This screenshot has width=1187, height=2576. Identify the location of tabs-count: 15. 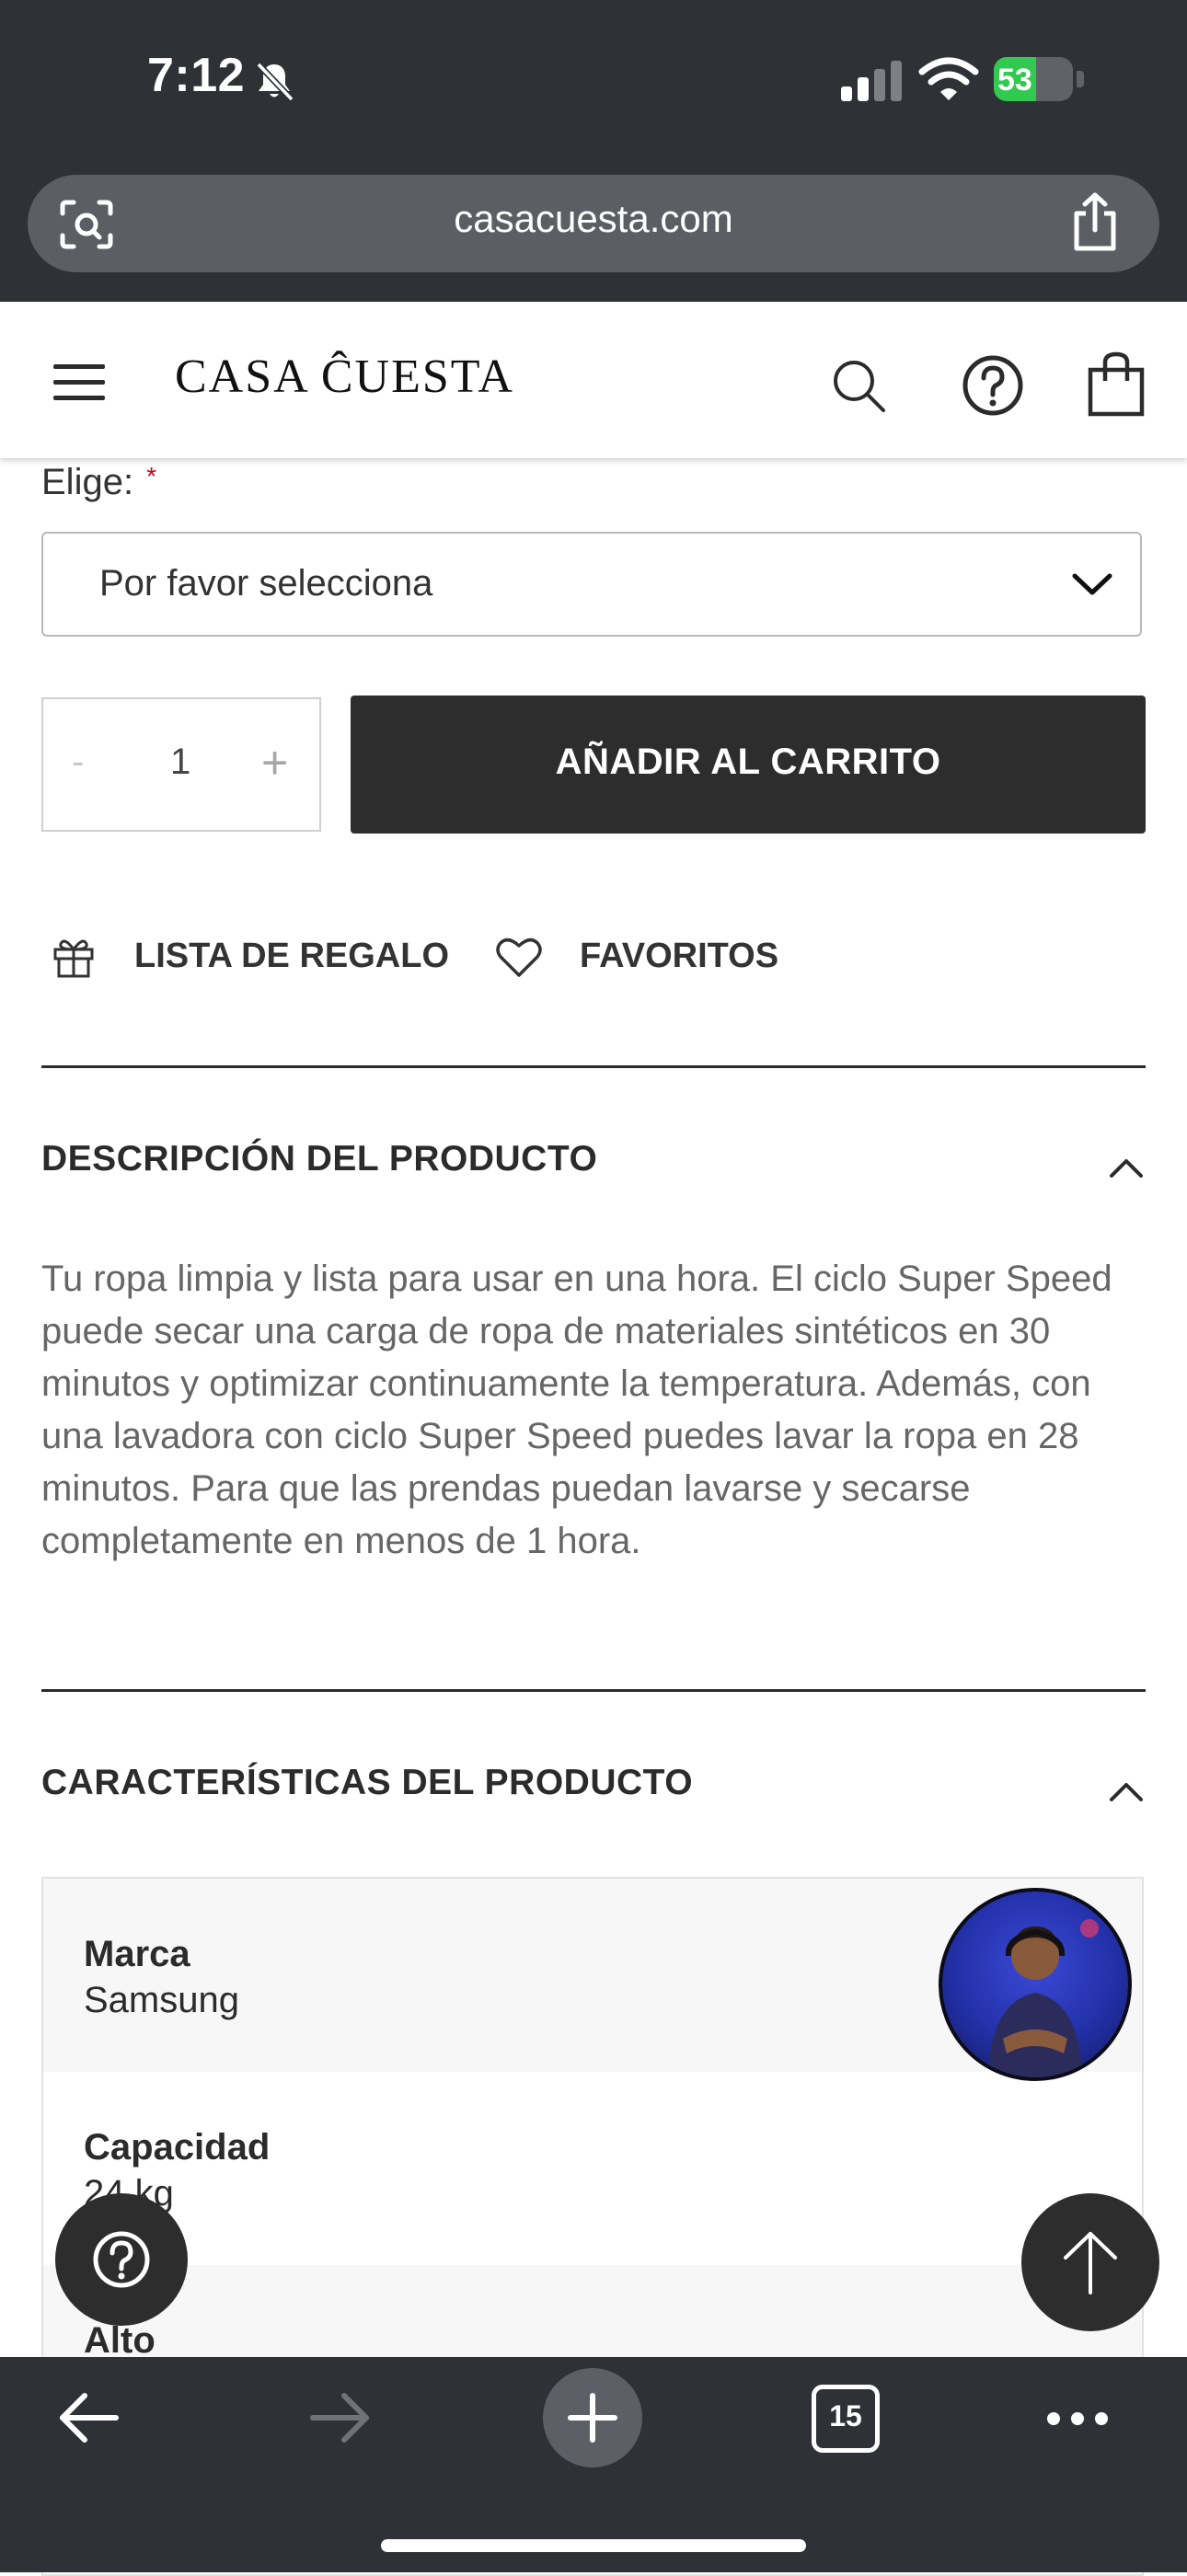
(846, 2416).